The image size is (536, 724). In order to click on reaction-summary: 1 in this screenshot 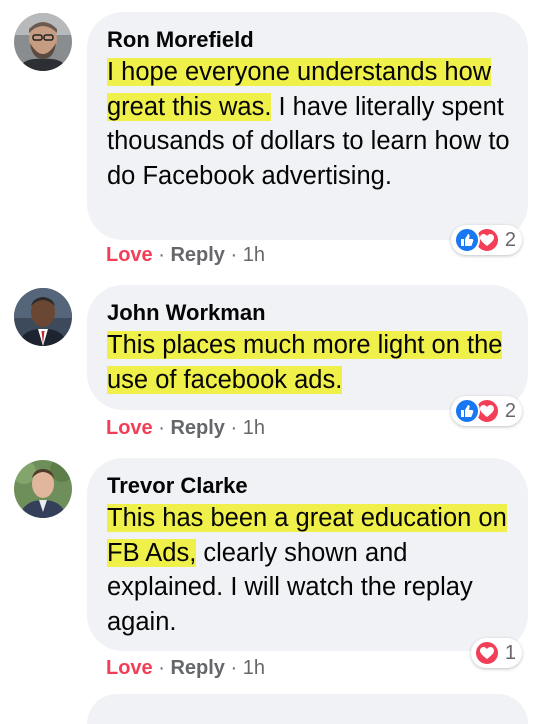, I will do `click(496, 653)`.